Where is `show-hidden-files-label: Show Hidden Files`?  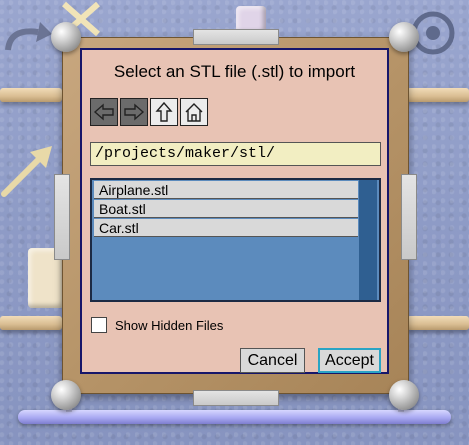 show-hidden-files-label: Show Hidden Files is located at coordinates (169, 325).